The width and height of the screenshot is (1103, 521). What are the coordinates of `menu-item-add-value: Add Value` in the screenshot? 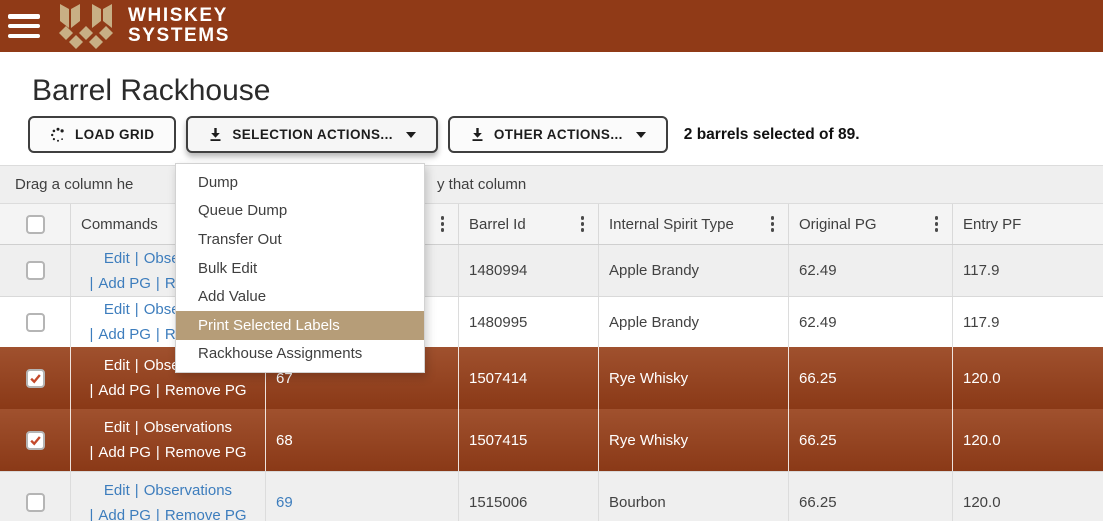 It's located at (300, 296).